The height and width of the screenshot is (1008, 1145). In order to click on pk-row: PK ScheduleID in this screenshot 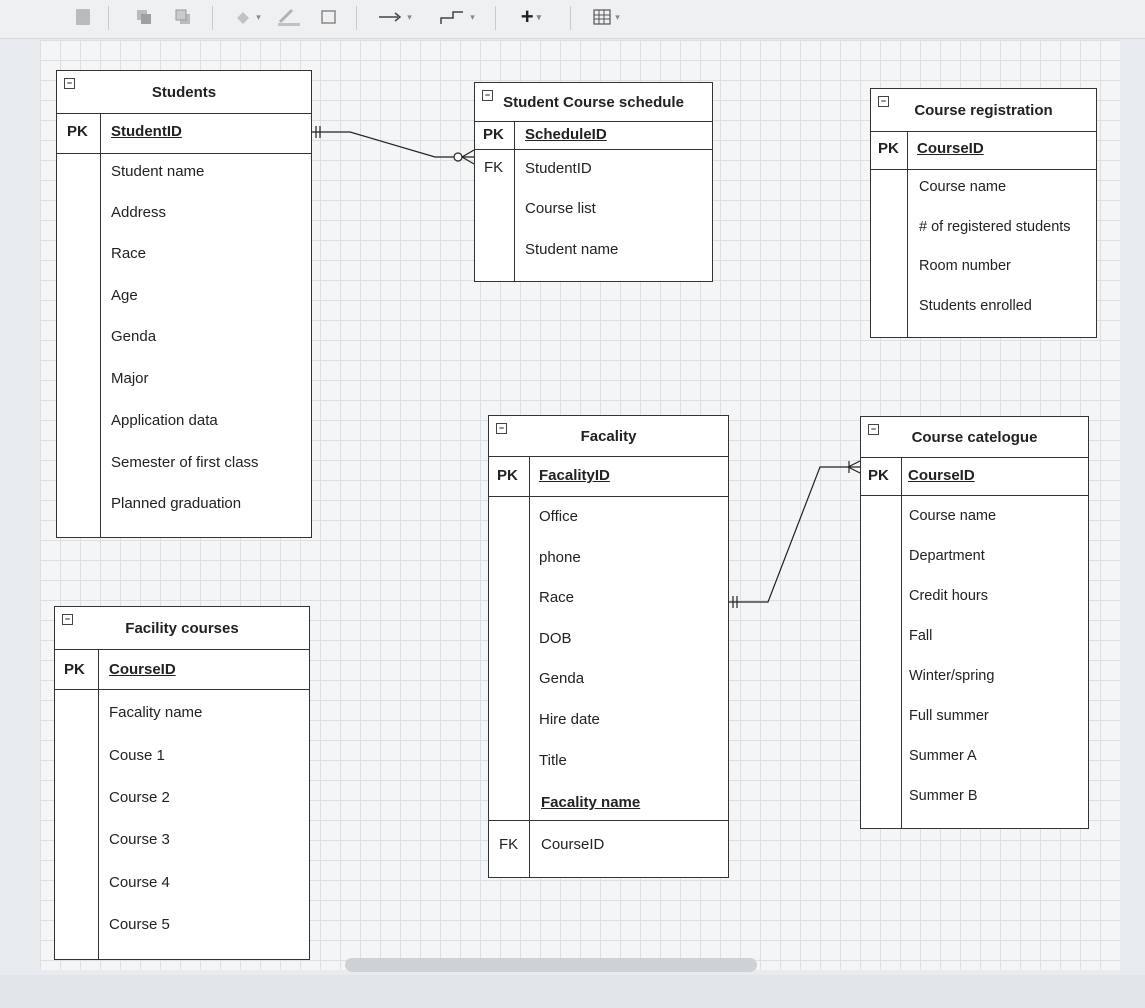, I will do `click(593, 135)`.